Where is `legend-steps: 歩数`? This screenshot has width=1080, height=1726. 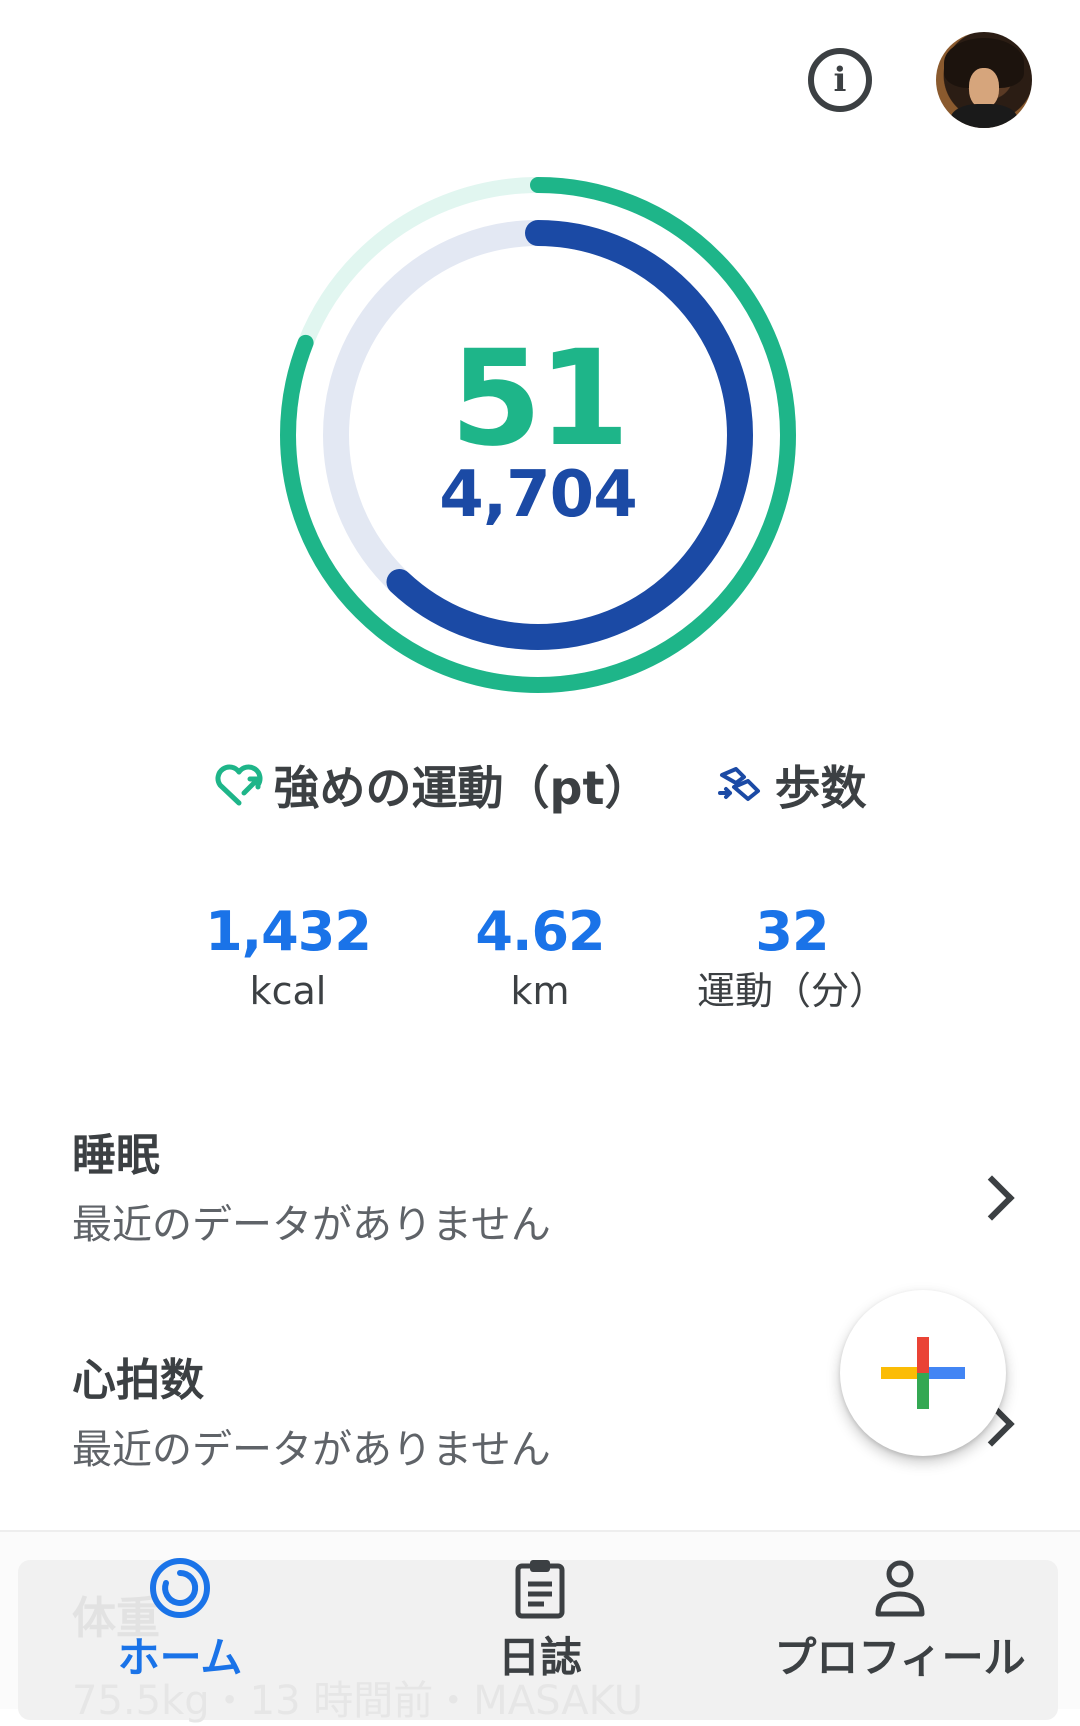
legend-steps: 歩数 is located at coordinates (790, 785).